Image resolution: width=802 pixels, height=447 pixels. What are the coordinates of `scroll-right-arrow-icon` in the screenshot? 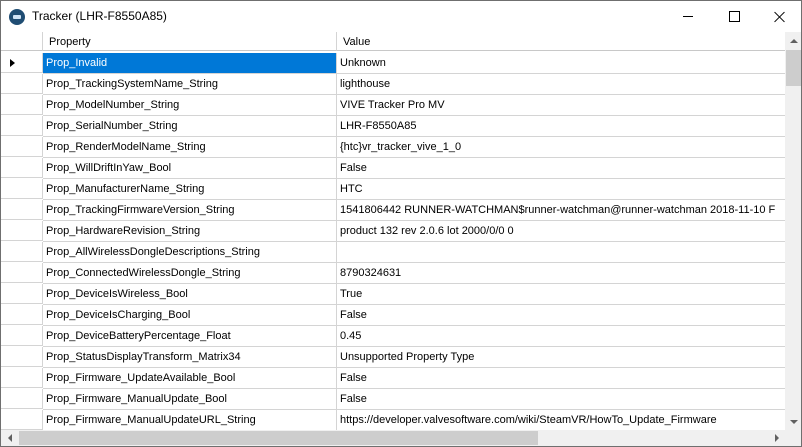 It's located at (776, 438).